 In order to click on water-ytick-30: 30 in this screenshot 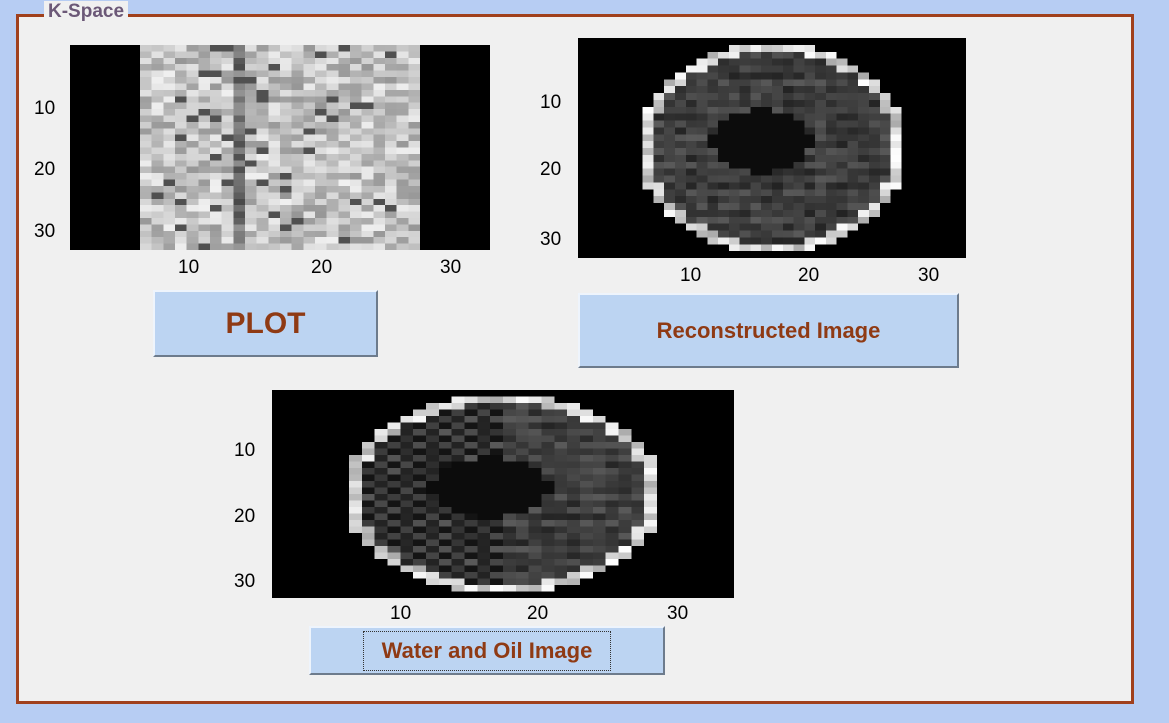, I will do `click(245, 581)`.